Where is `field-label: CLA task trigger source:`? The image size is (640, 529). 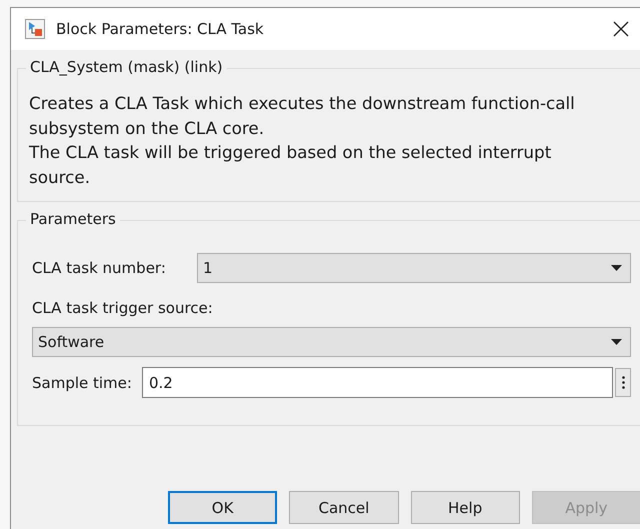 field-label: CLA task trigger source: is located at coordinates (123, 308).